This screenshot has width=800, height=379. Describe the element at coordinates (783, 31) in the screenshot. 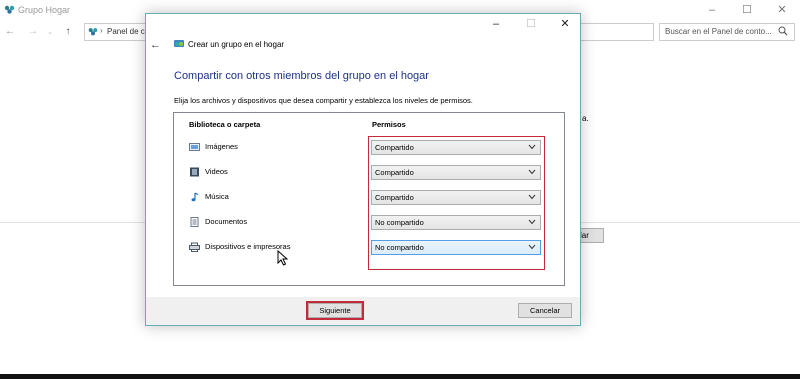

I see `search-icon` at that location.